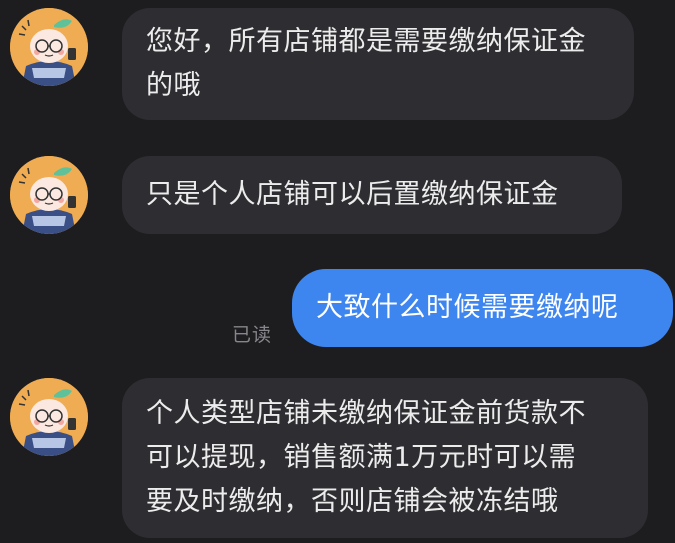 This screenshot has height=543, width=675. What do you see at coordinates (252, 335) in the screenshot?
I see `read-status: 已读` at bounding box center [252, 335].